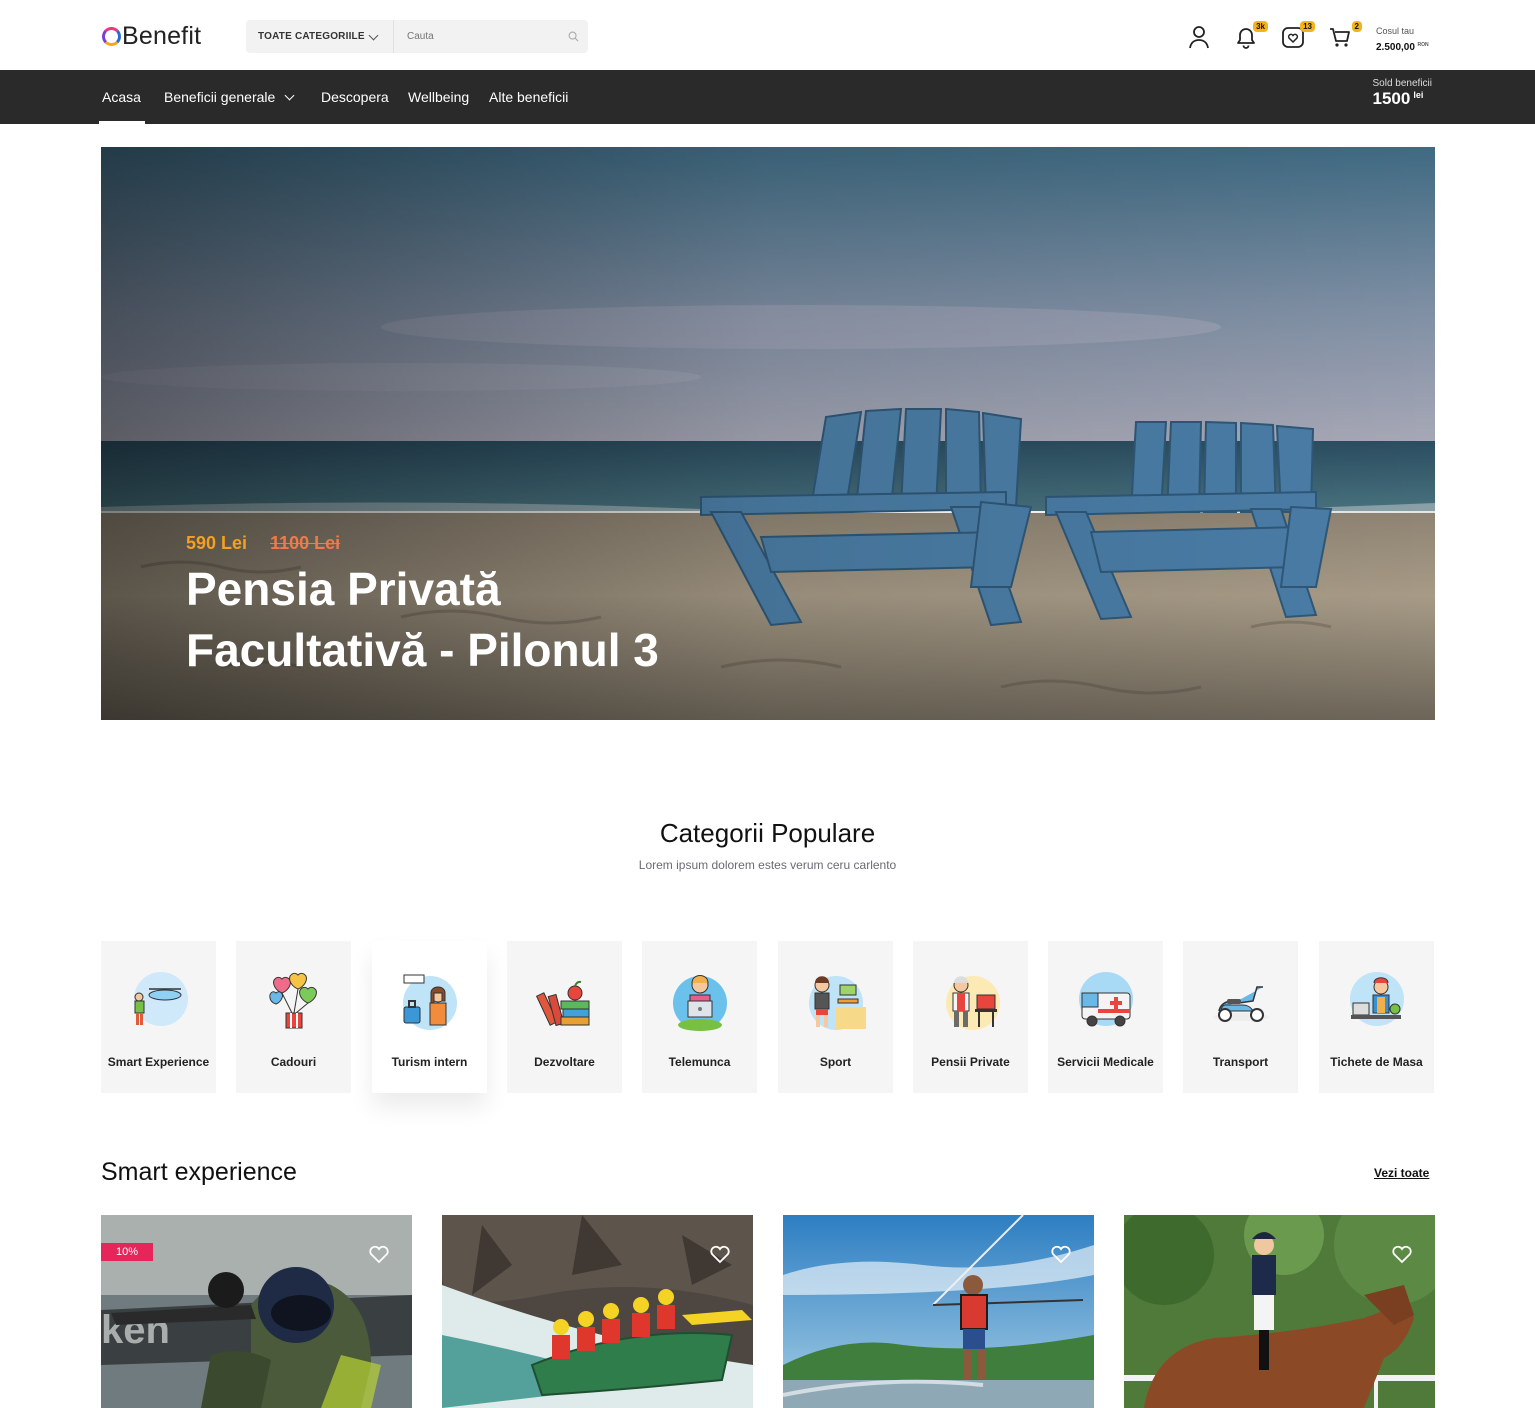 The image size is (1535, 1408). I want to click on retiree-icon, so click(973, 1003).